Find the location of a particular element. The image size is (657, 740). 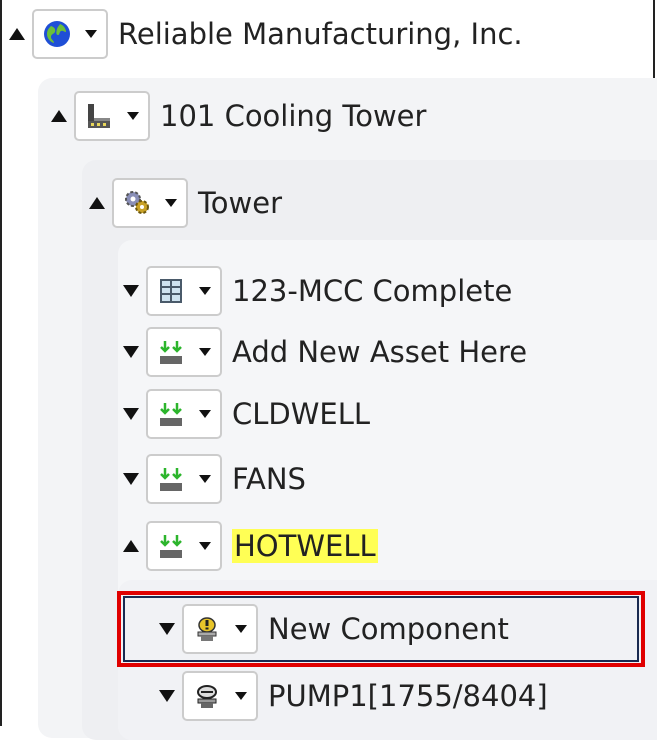

node-label: Reliable Manufacturing, Inc. is located at coordinates (320, 34).